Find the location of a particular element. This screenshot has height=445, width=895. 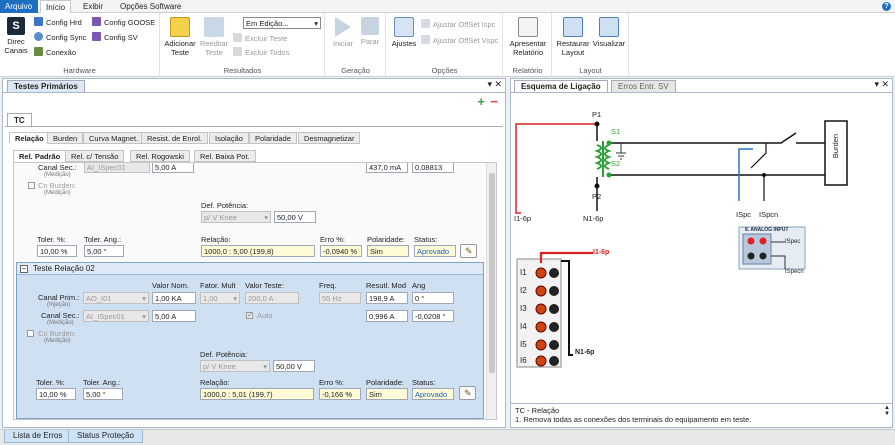

subtab-rel-baixa-pot: Rel. Baixa Pot. is located at coordinates (225, 156).